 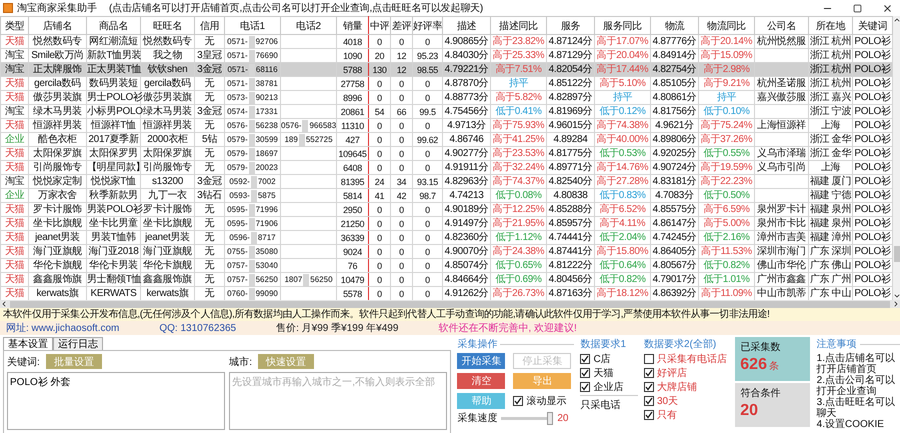 What do you see at coordinates (761, 347) in the screenshot?
I see `stat-label: 已采集数` at bounding box center [761, 347].